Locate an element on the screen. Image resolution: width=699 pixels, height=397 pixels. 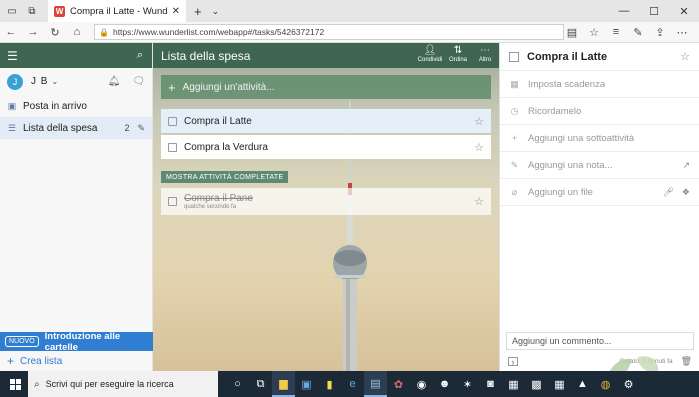
folders-promo-banner: NUOVO Introduzione alle cartelle is located at coordinates (76, 341).